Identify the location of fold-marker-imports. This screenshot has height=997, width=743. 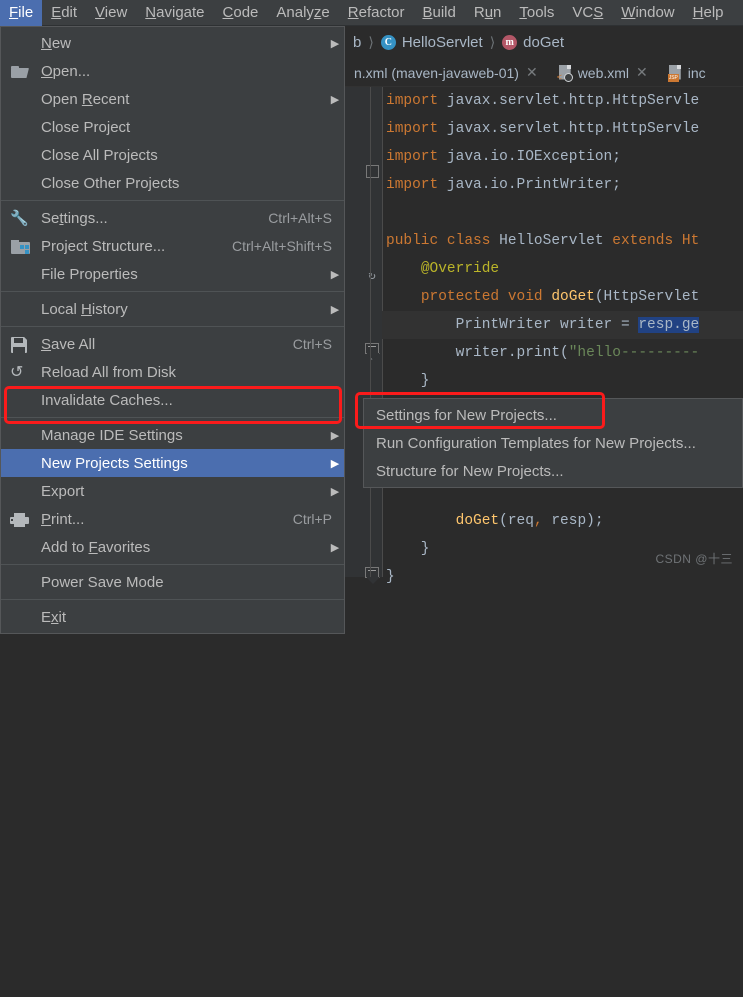
(372, 171).